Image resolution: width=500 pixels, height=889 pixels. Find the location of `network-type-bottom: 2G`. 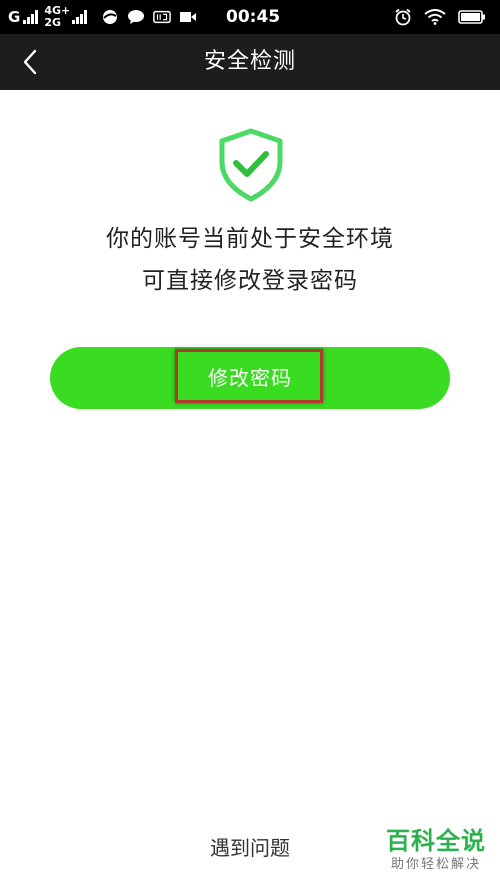

network-type-bottom: 2G is located at coordinates (52, 22).